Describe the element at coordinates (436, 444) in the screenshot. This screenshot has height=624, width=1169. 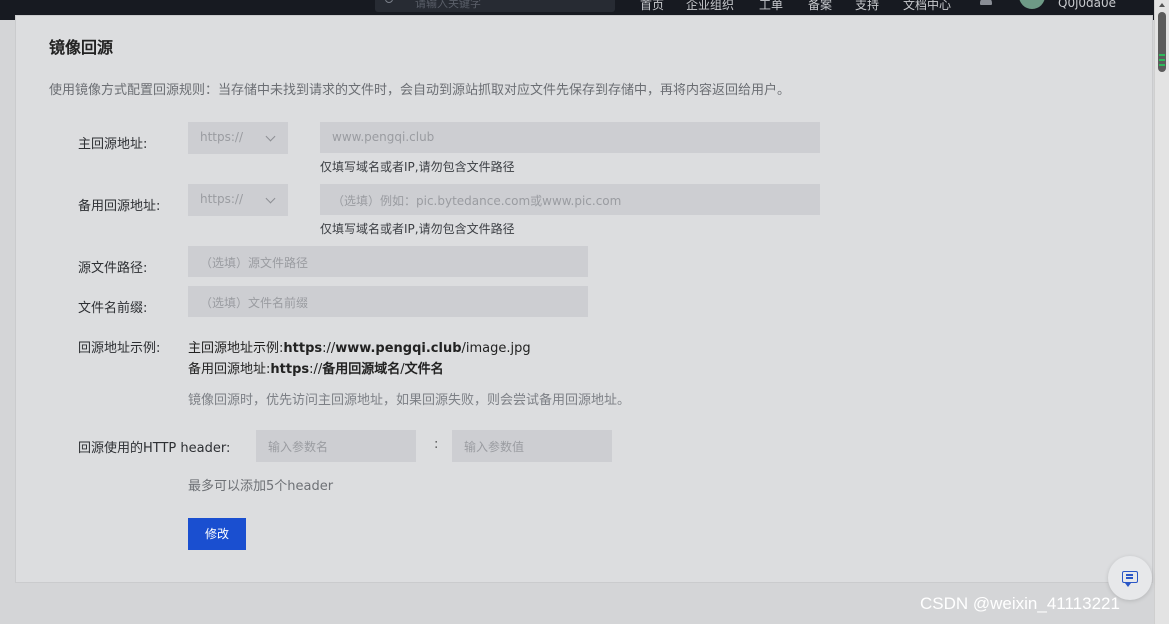
I see `header-colon: :` at that location.